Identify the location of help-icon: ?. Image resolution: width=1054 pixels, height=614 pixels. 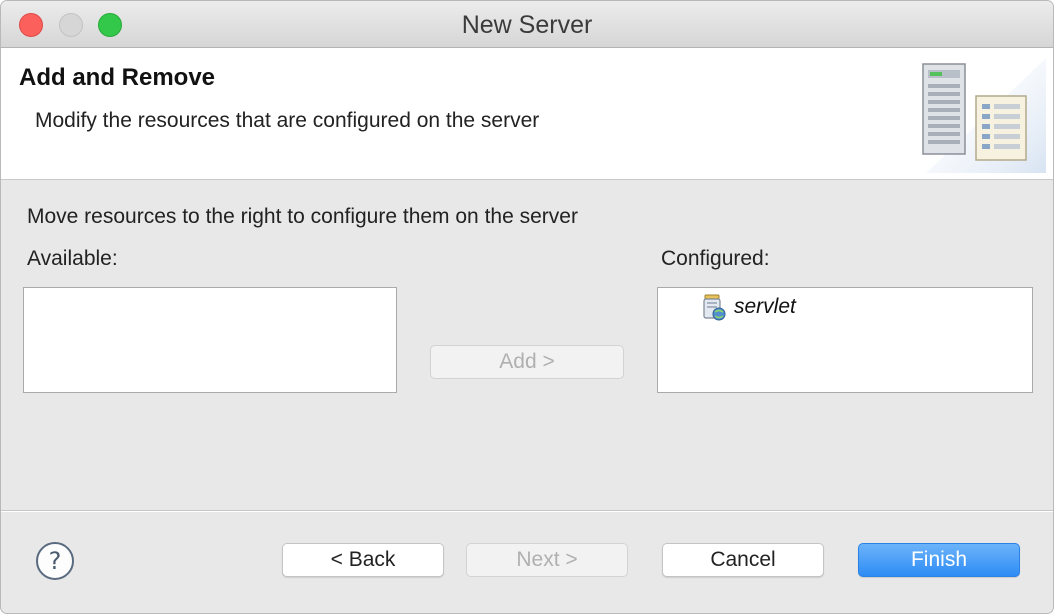
(55, 561).